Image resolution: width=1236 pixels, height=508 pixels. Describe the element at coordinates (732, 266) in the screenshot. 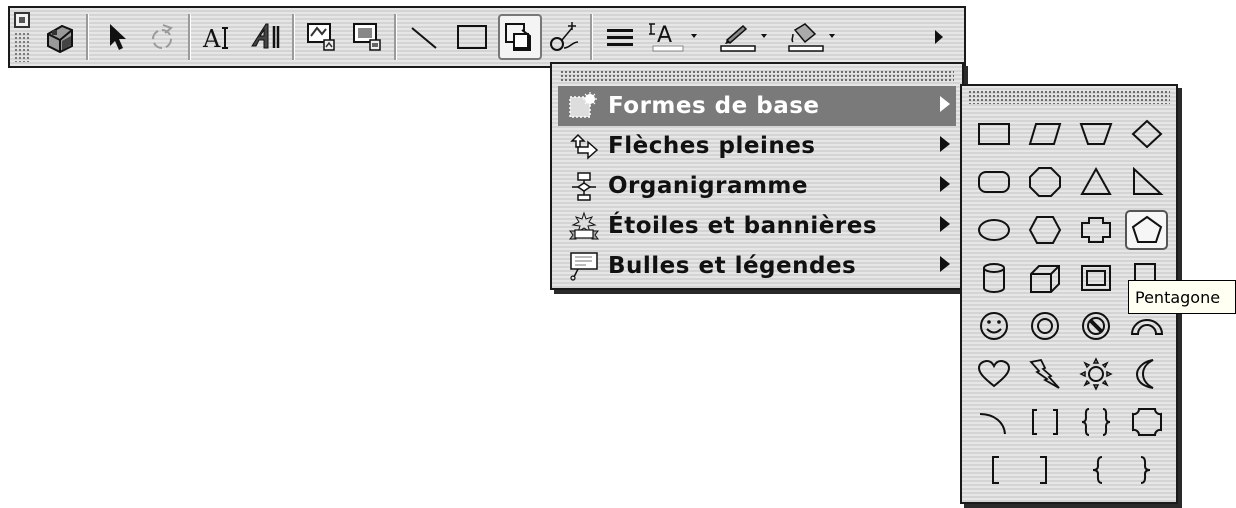

I see `menu-item-label: Bulles et légendes` at that location.